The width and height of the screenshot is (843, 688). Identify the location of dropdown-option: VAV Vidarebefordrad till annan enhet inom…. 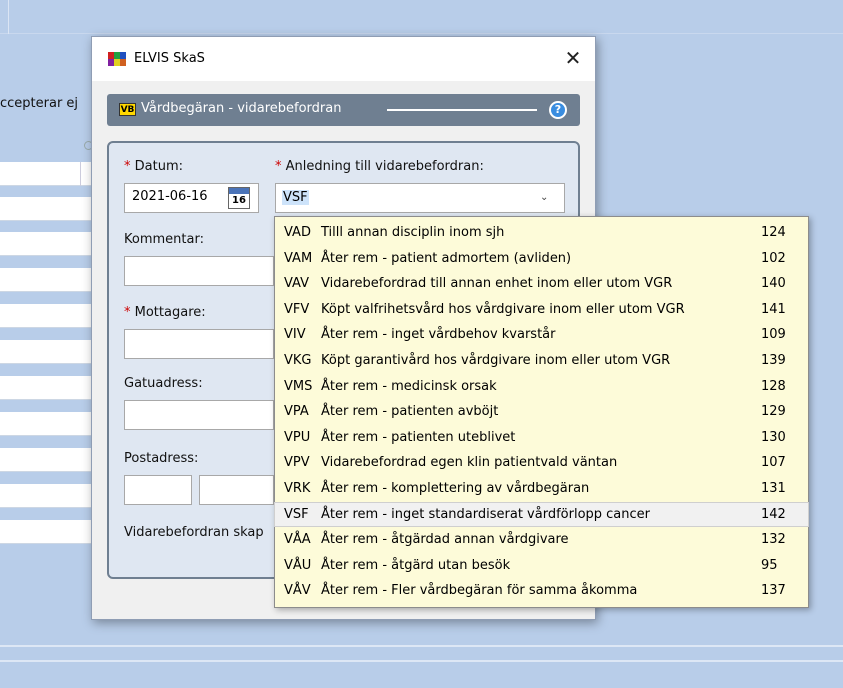
(541, 283).